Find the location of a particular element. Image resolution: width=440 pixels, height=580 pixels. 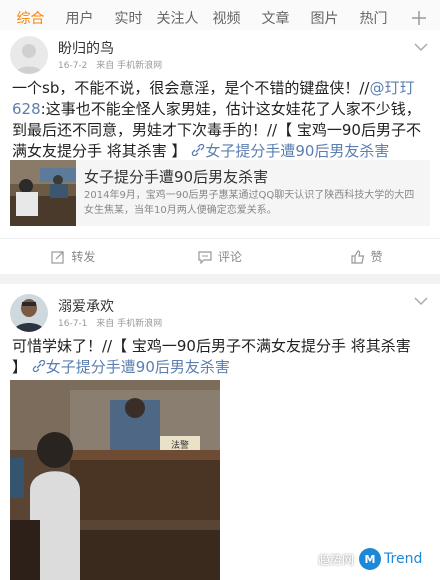

repost-label: 转发 is located at coordinates (83, 257).